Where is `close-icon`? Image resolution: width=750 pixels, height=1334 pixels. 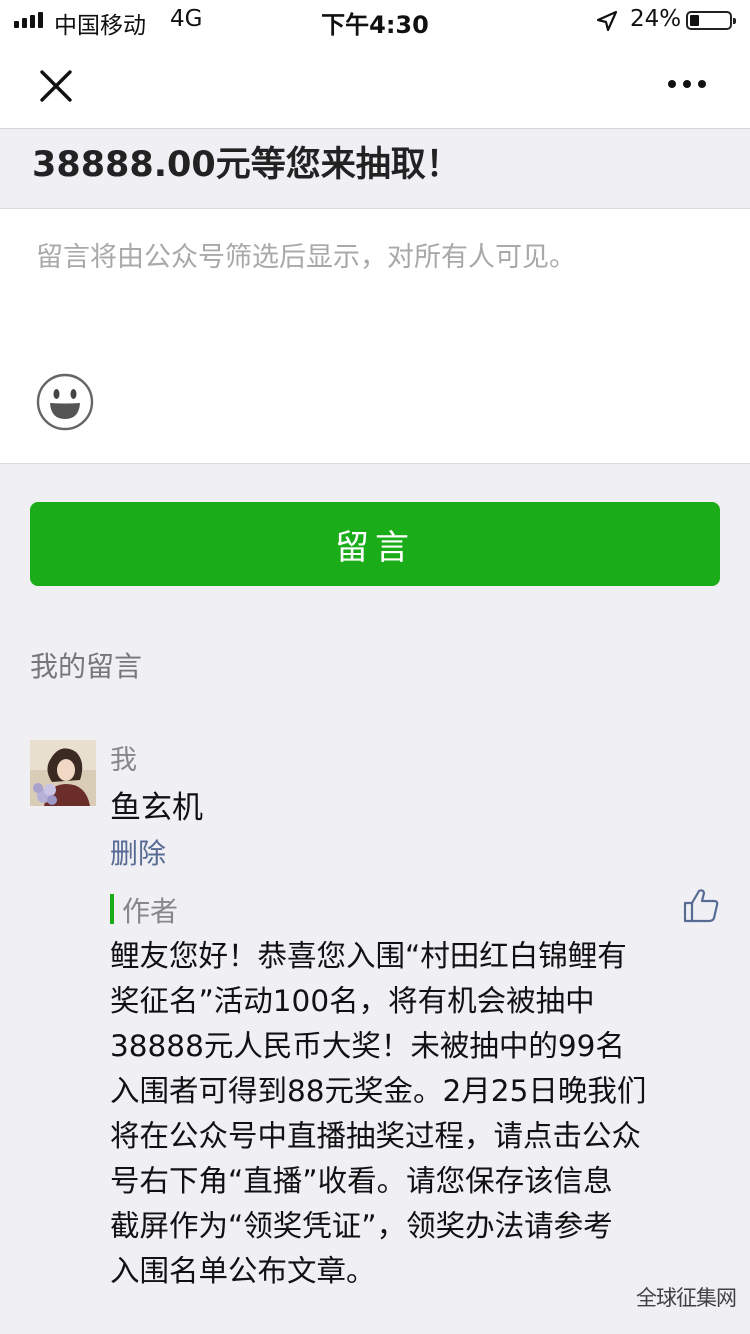 close-icon is located at coordinates (56, 86).